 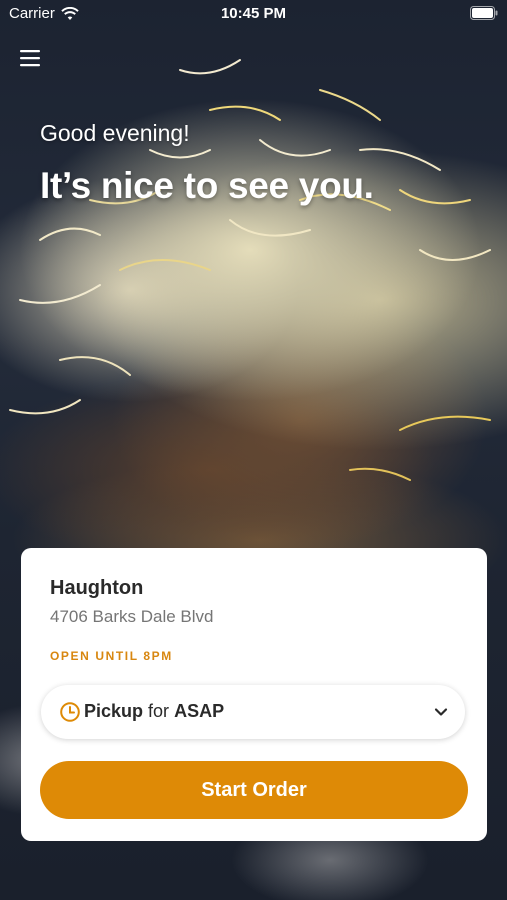 What do you see at coordinates (484, 13) in the screenshot?
I see `battery-icon` at bounding box center [484, 13].